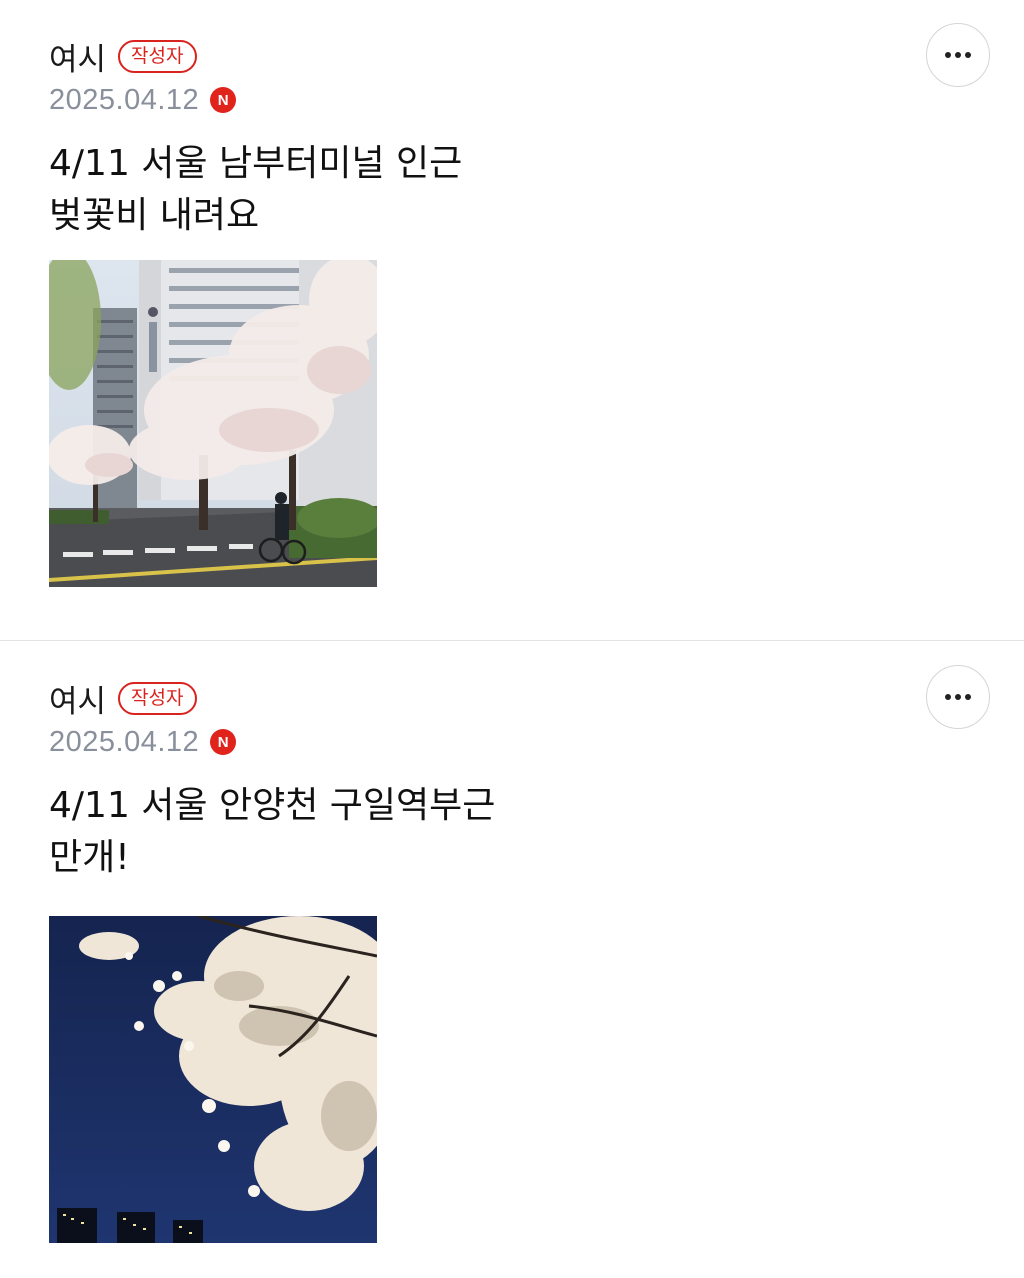 The height and width of the screenshot is (1278, 1024). I want to click on post-title: 4/11 서울 남부터미널 인근 벚꽃비 내려요, so click(399, 190).